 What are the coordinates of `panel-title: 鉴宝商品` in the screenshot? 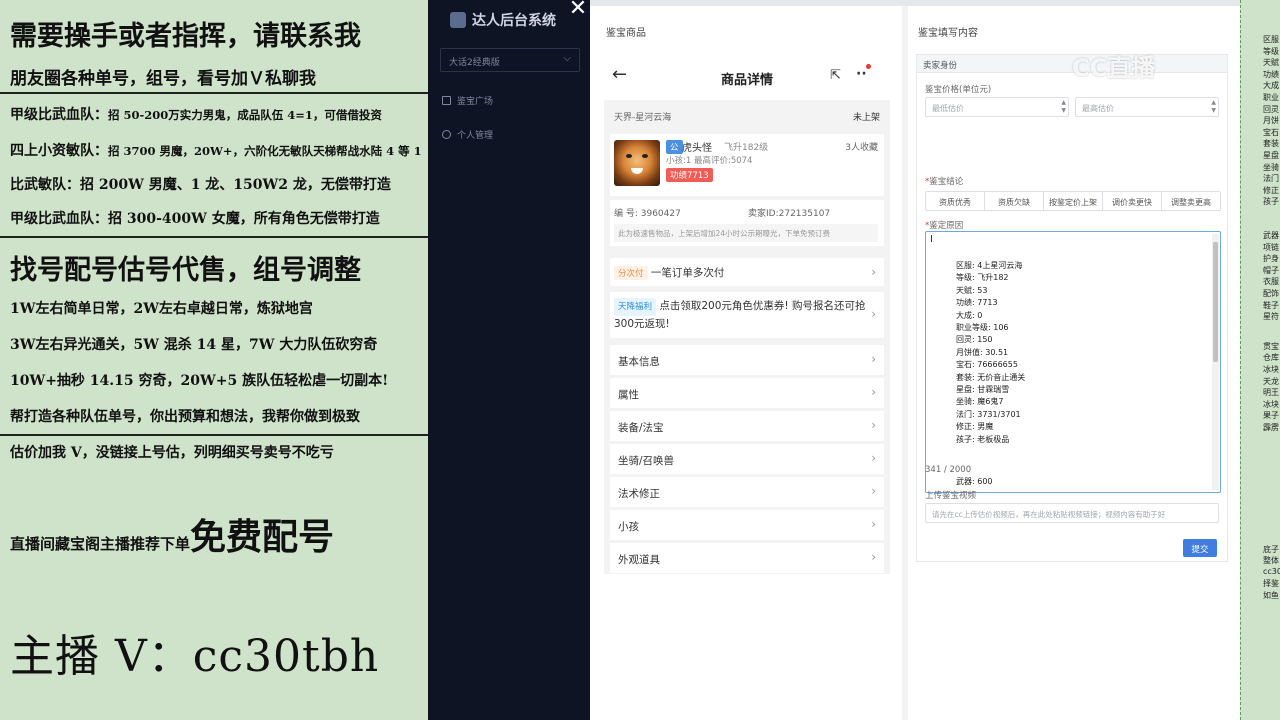 It's located at (626, 33).